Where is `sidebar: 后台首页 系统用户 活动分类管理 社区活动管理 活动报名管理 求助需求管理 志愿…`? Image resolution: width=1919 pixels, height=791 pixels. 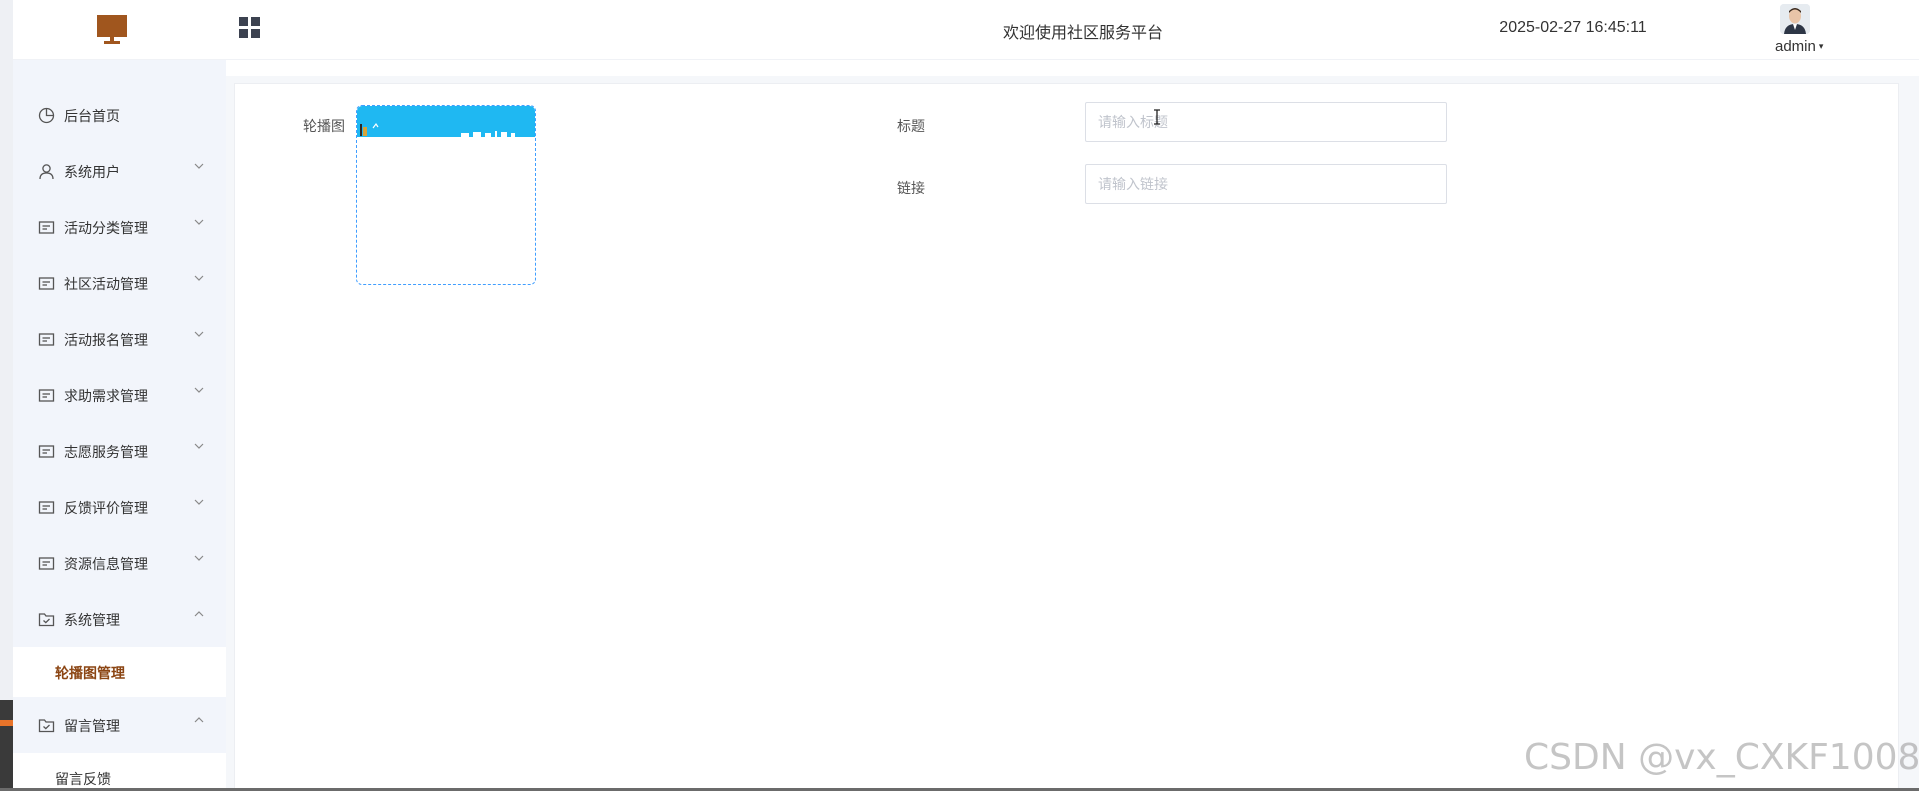 sidebar: 后台首页 系统用户 活动分类管理 社区活动管理 活动报名管理 求助需求管理 志愿… is located at coordinates (119, 425).